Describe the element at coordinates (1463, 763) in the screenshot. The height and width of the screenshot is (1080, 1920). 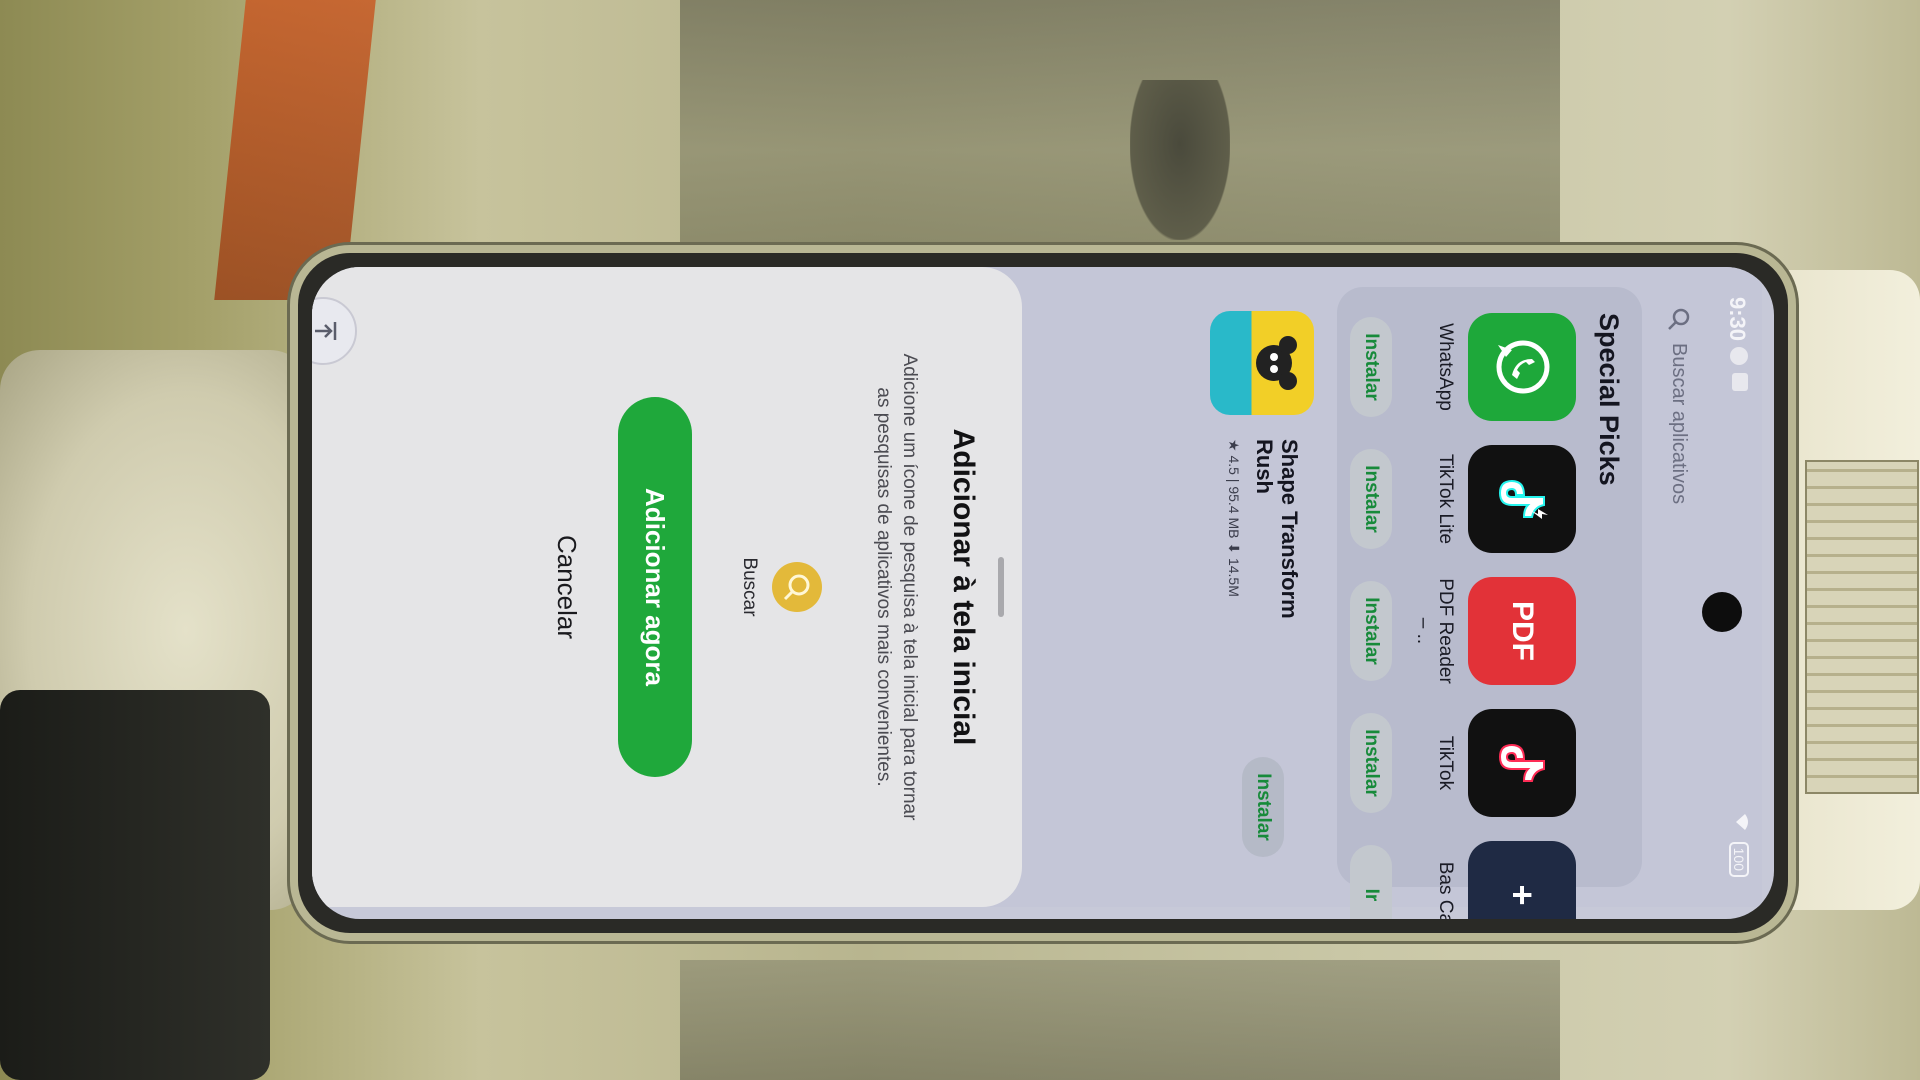
I see `app-tiktok: TikTok Instalar` at that location.